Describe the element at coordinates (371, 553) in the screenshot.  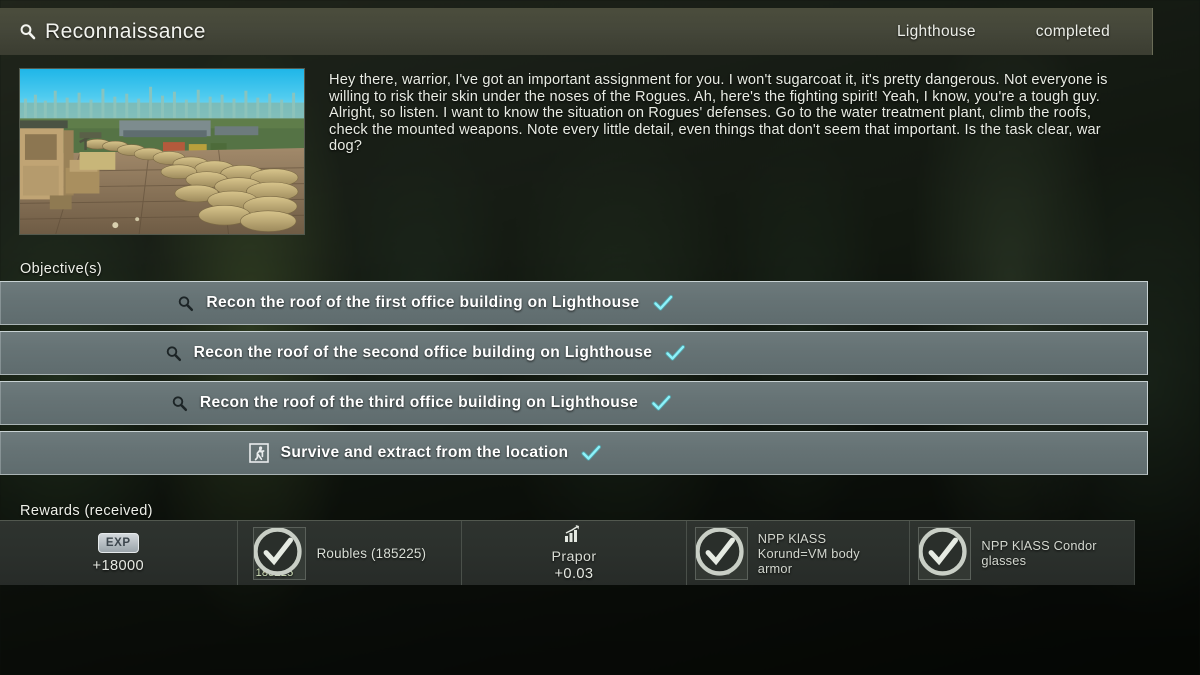
I see `money-label: Roubles (185225)` at that location.